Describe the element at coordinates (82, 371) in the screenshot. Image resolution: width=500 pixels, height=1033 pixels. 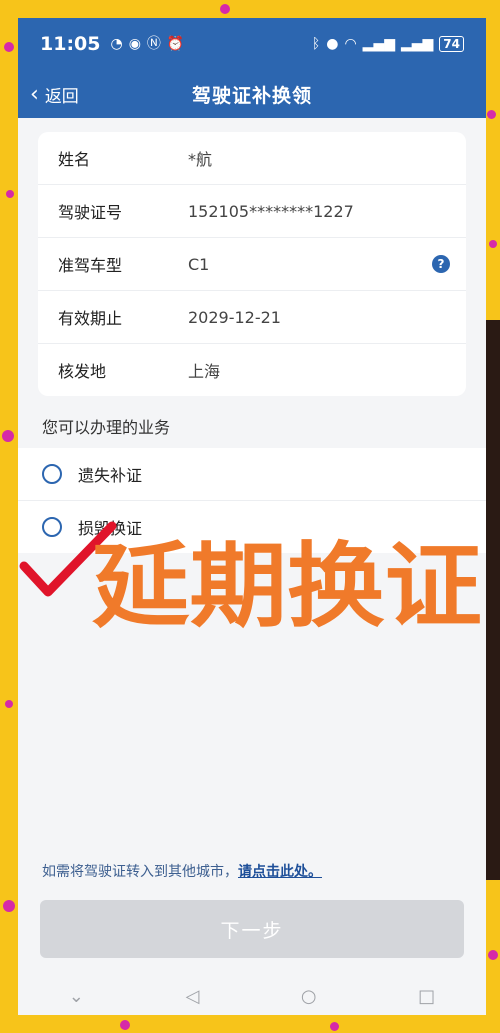
I see `info-label: 核发地` at that location.